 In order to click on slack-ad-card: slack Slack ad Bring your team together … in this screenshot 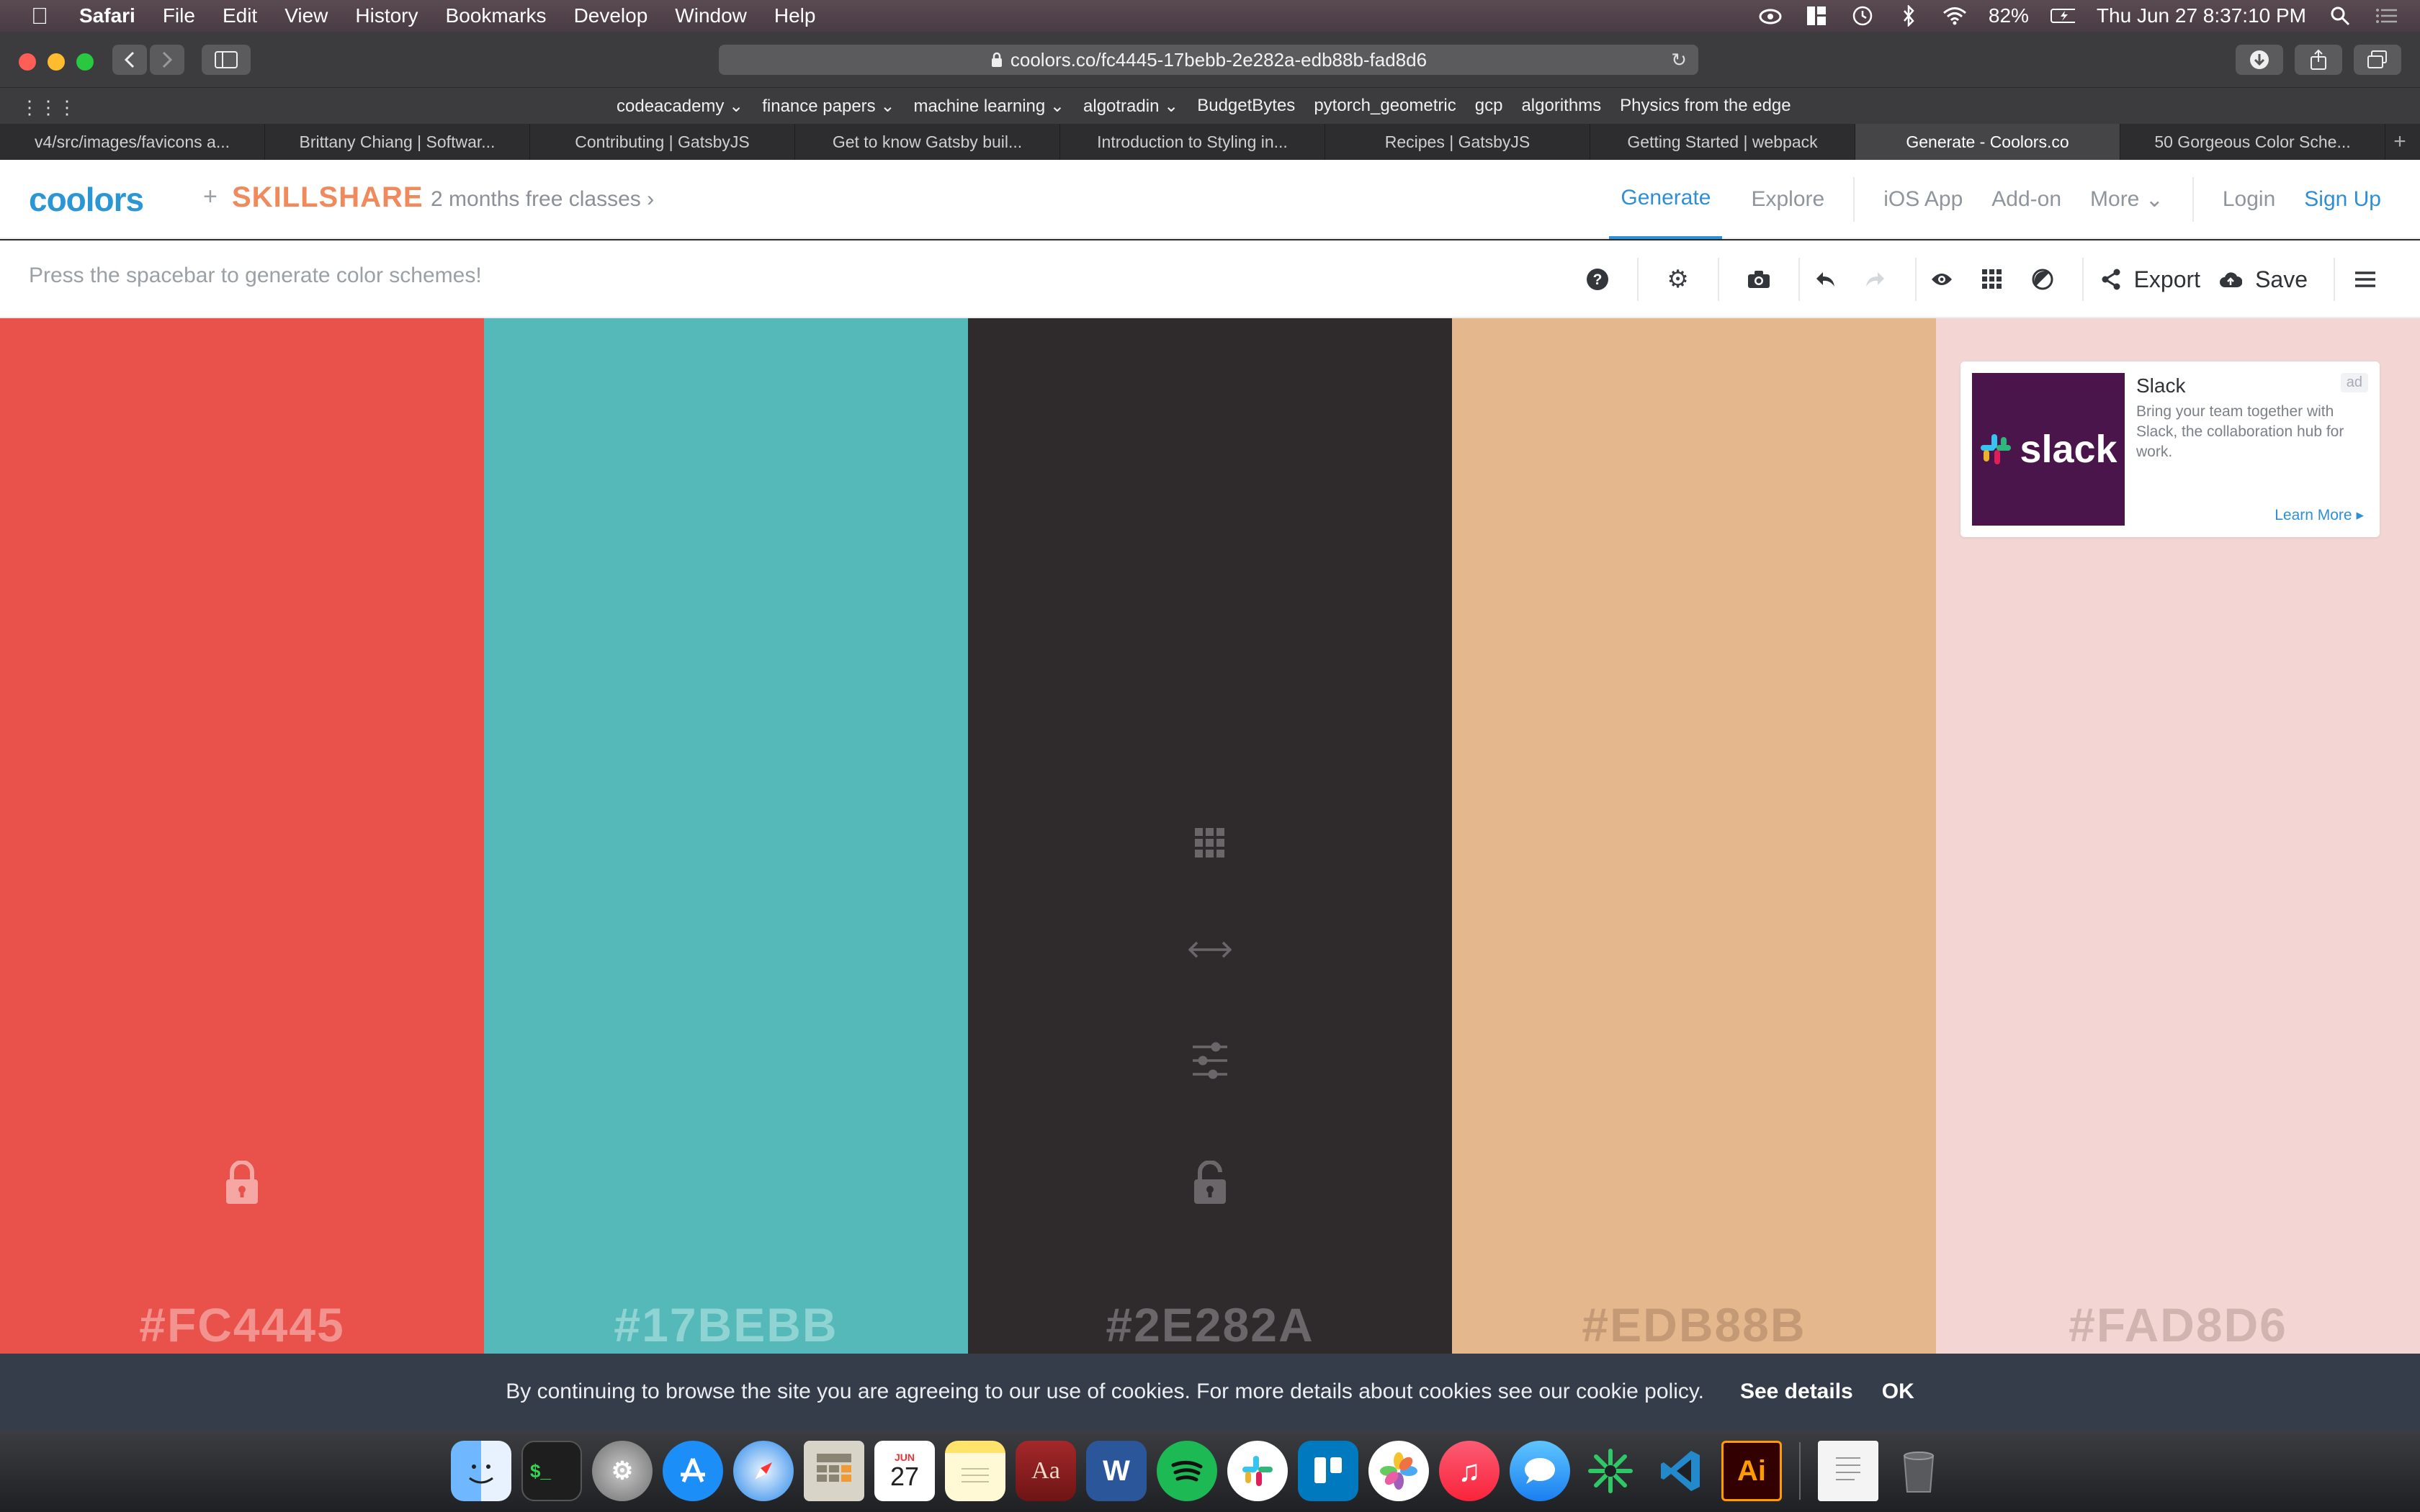, I will do `click(2170, 449)`.